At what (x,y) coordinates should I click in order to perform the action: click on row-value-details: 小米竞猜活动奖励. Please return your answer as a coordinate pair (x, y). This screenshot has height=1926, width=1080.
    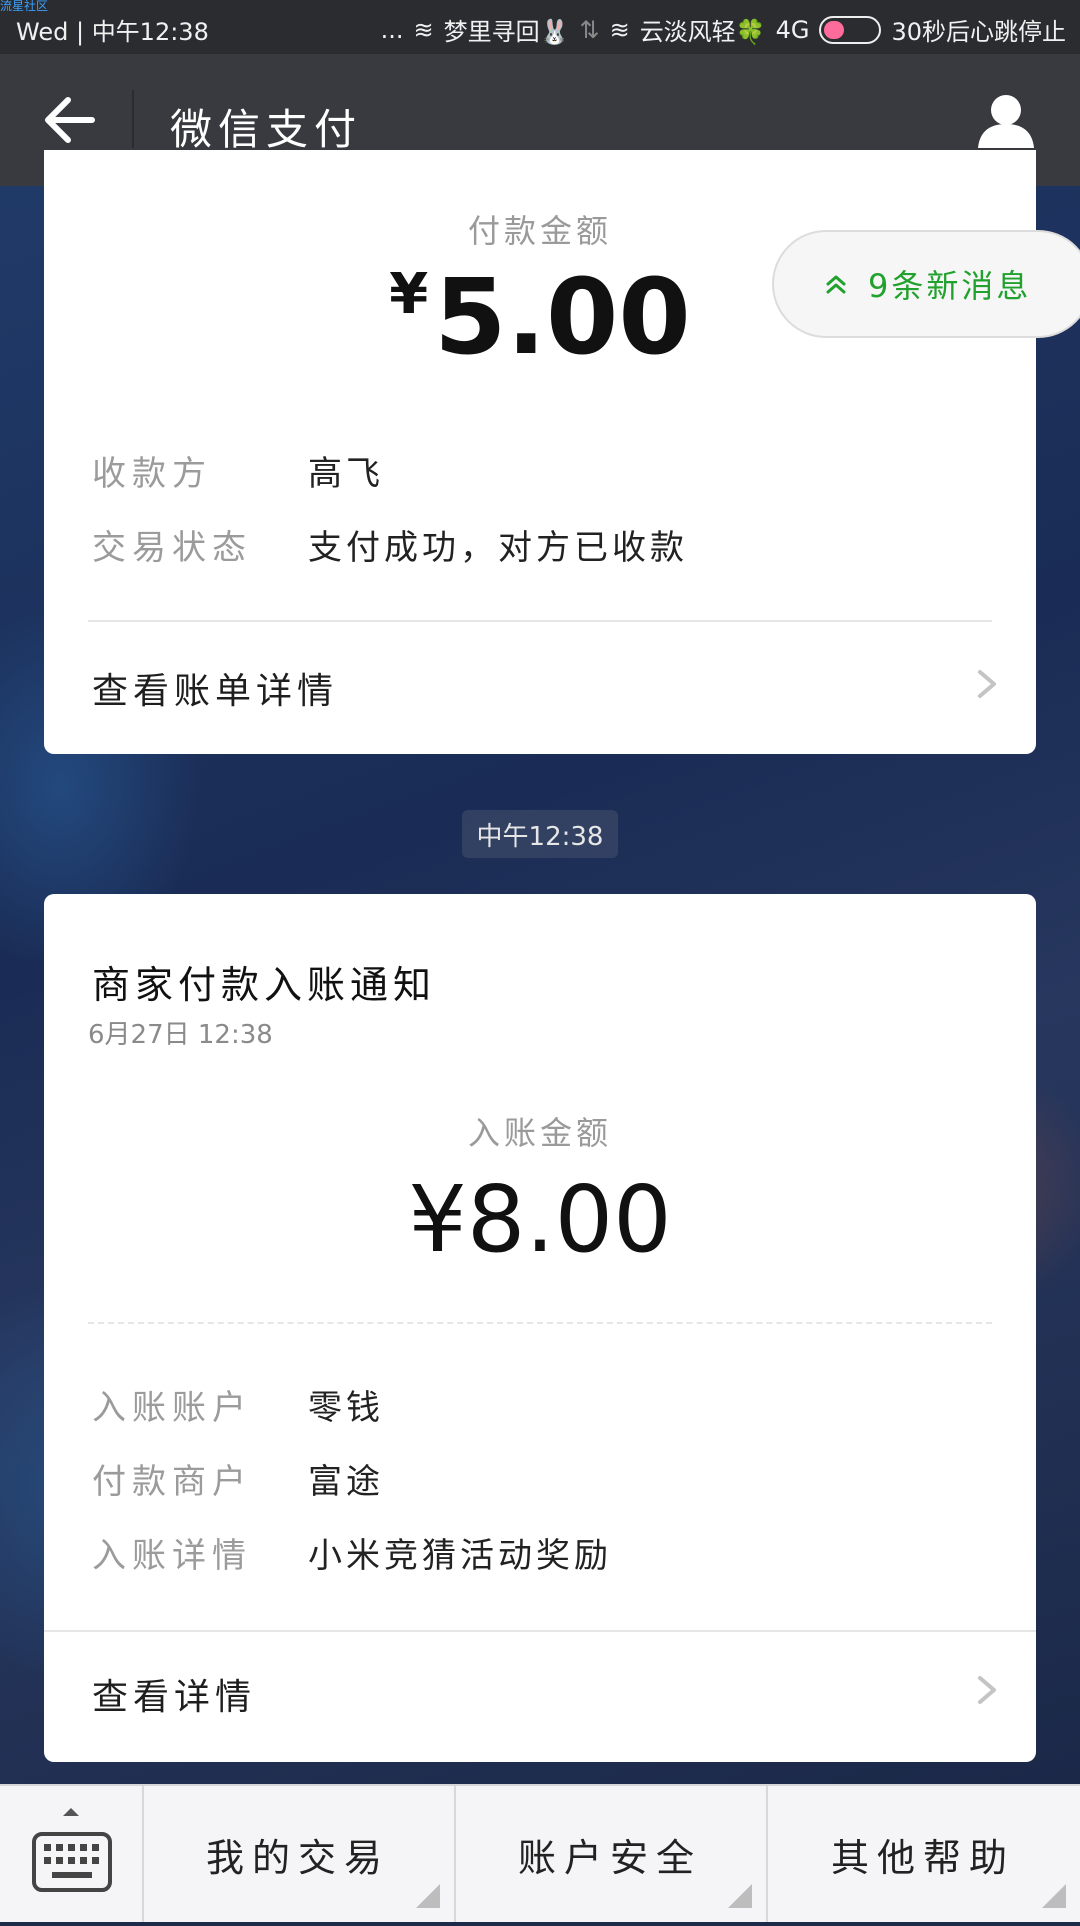
    Looking at the image, I should click on (460, 1556).